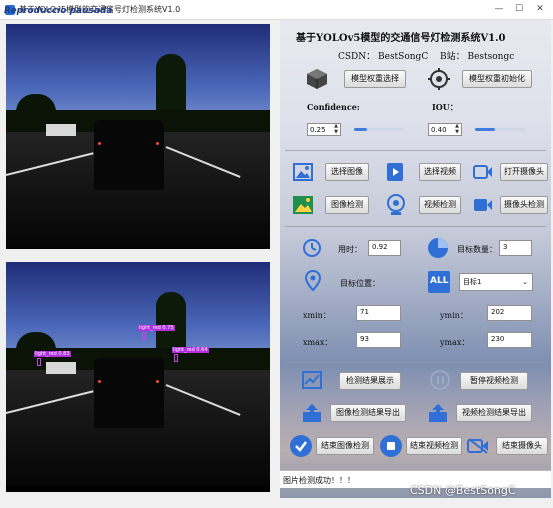 The width and height of the screenshot is (553, 508). Describe the element at coordinates (396, 205) in the screenshot. I see `webcam-icon` at that location.